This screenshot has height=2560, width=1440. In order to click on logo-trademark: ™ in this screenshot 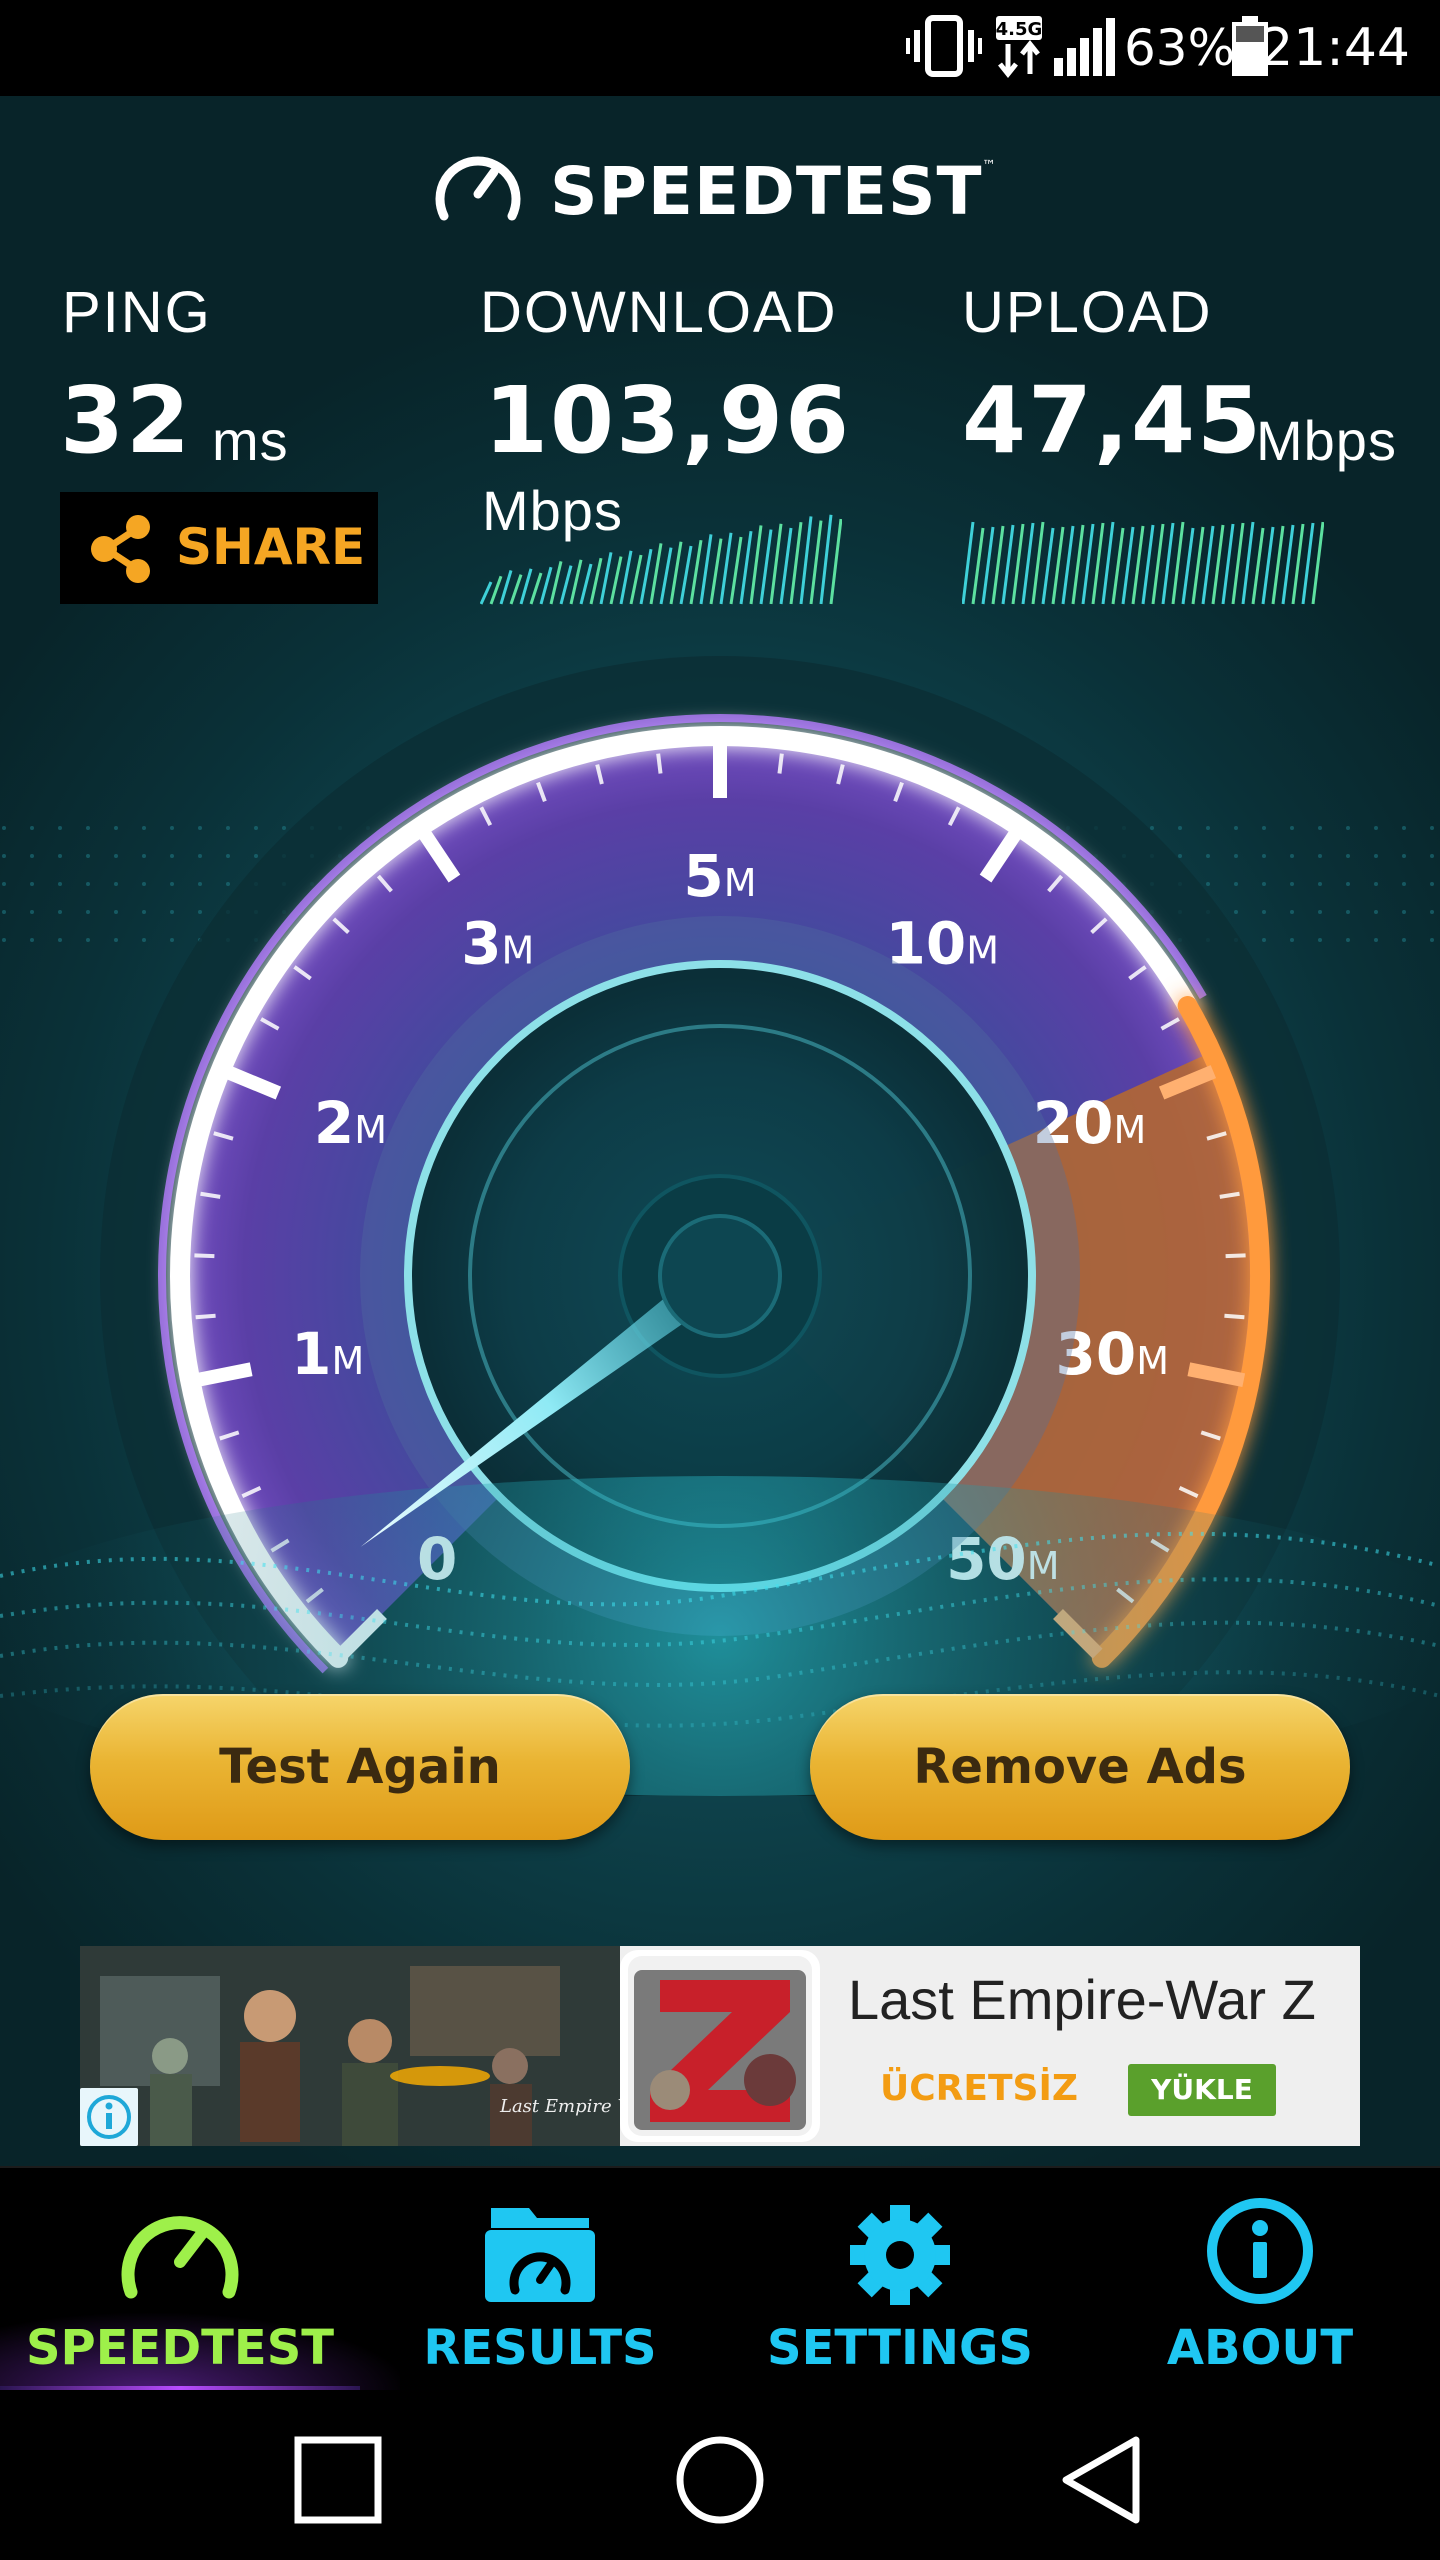, I will do `click(989, 166)`.